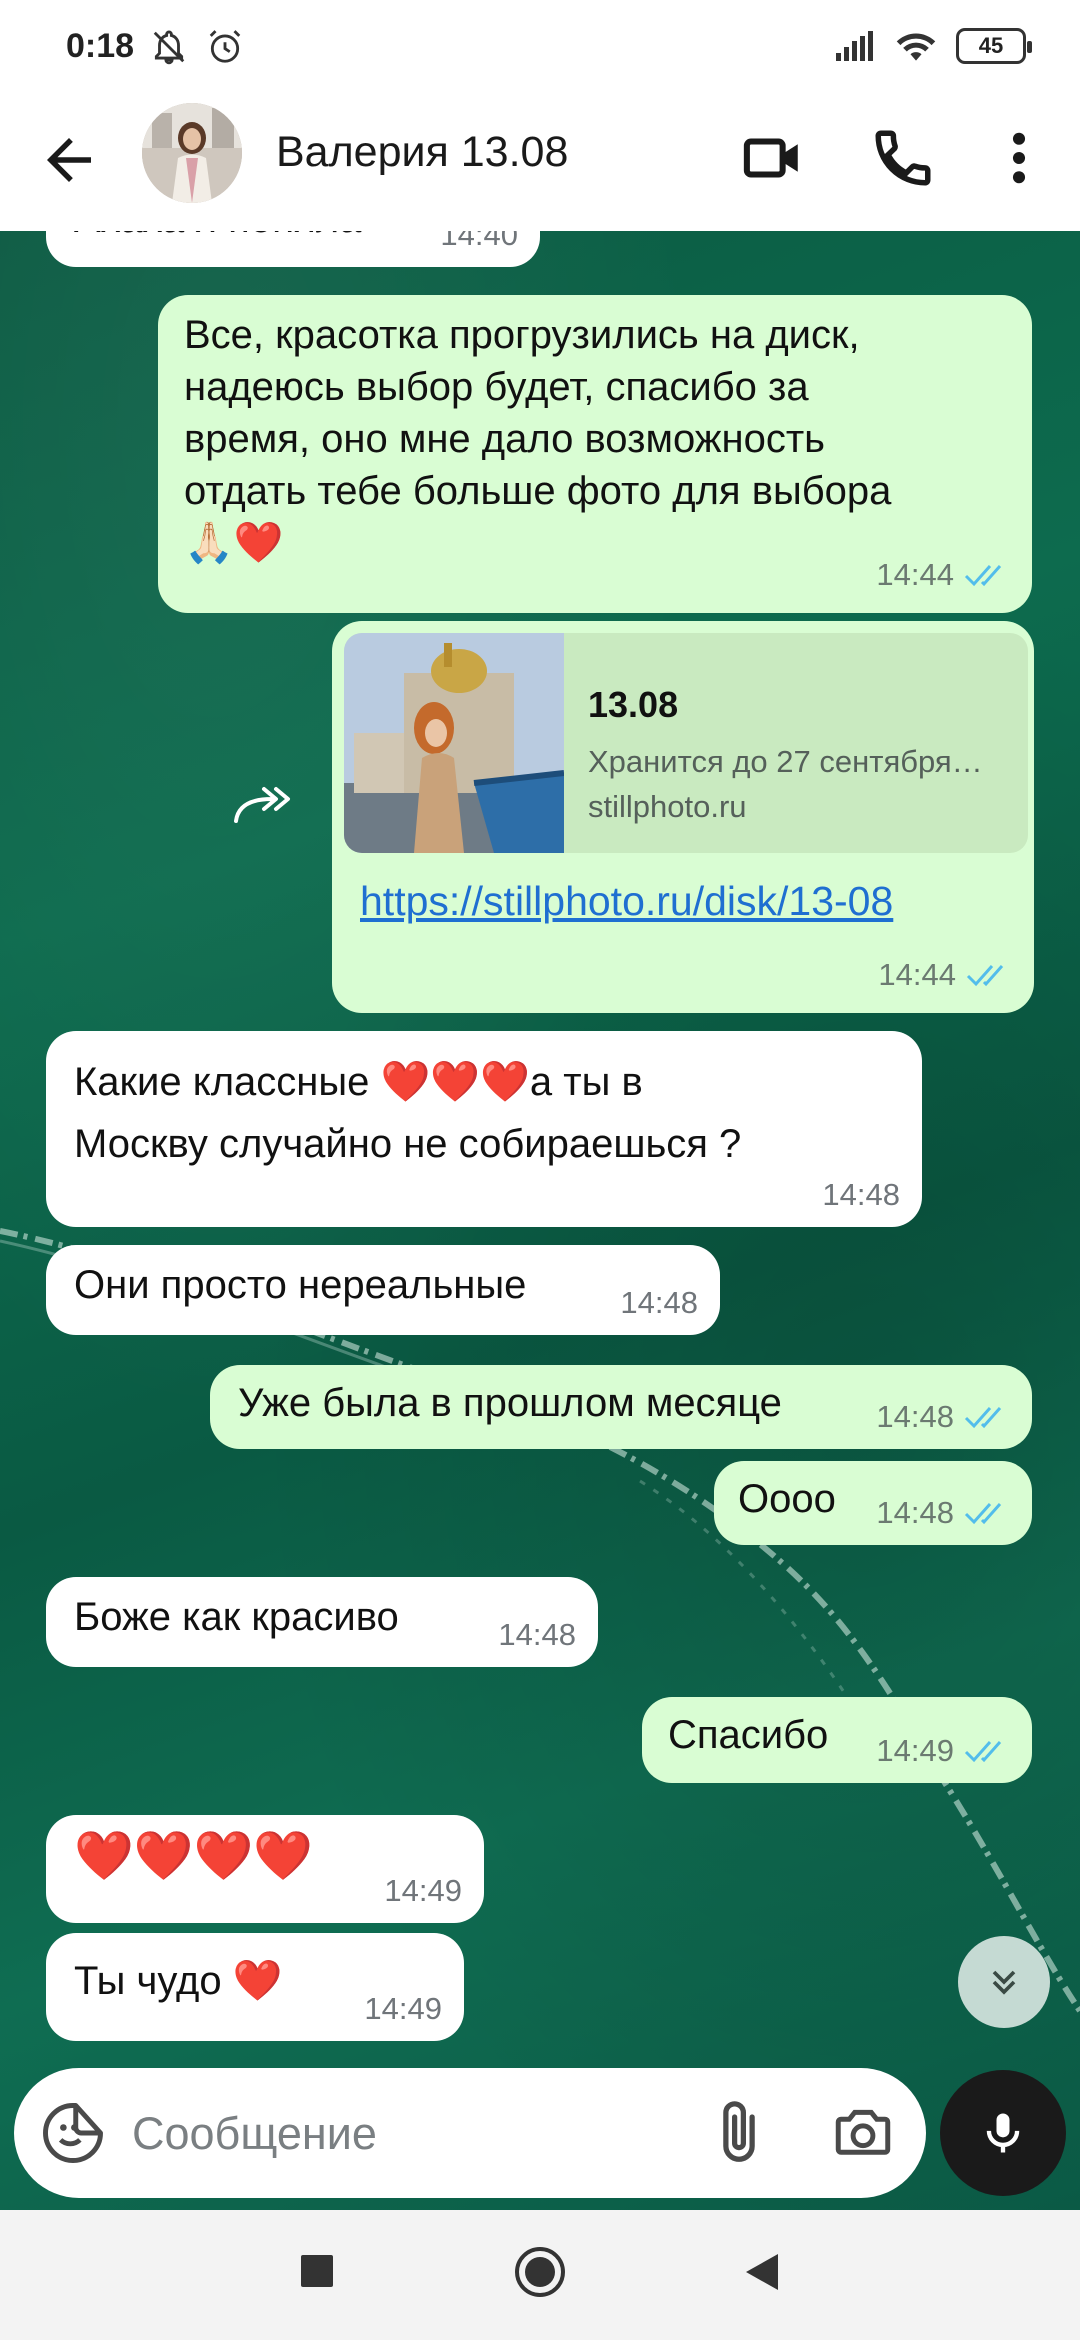 This screenshot has width=1080, height=2340. What do you see at coordinates (178, 1981) in the screenshot?
I see `message-text: Ты чудо ❤️` at bounding box center [178, 1981].